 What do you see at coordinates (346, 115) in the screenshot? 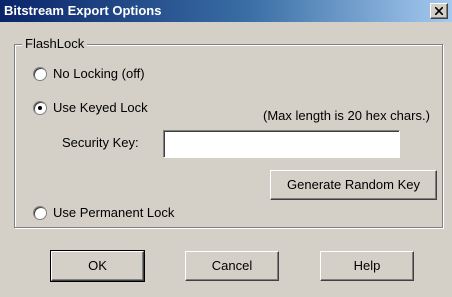
I see `max-length-hint: (Max length is 20 hex chars.)` at bounding box center [346, 115].